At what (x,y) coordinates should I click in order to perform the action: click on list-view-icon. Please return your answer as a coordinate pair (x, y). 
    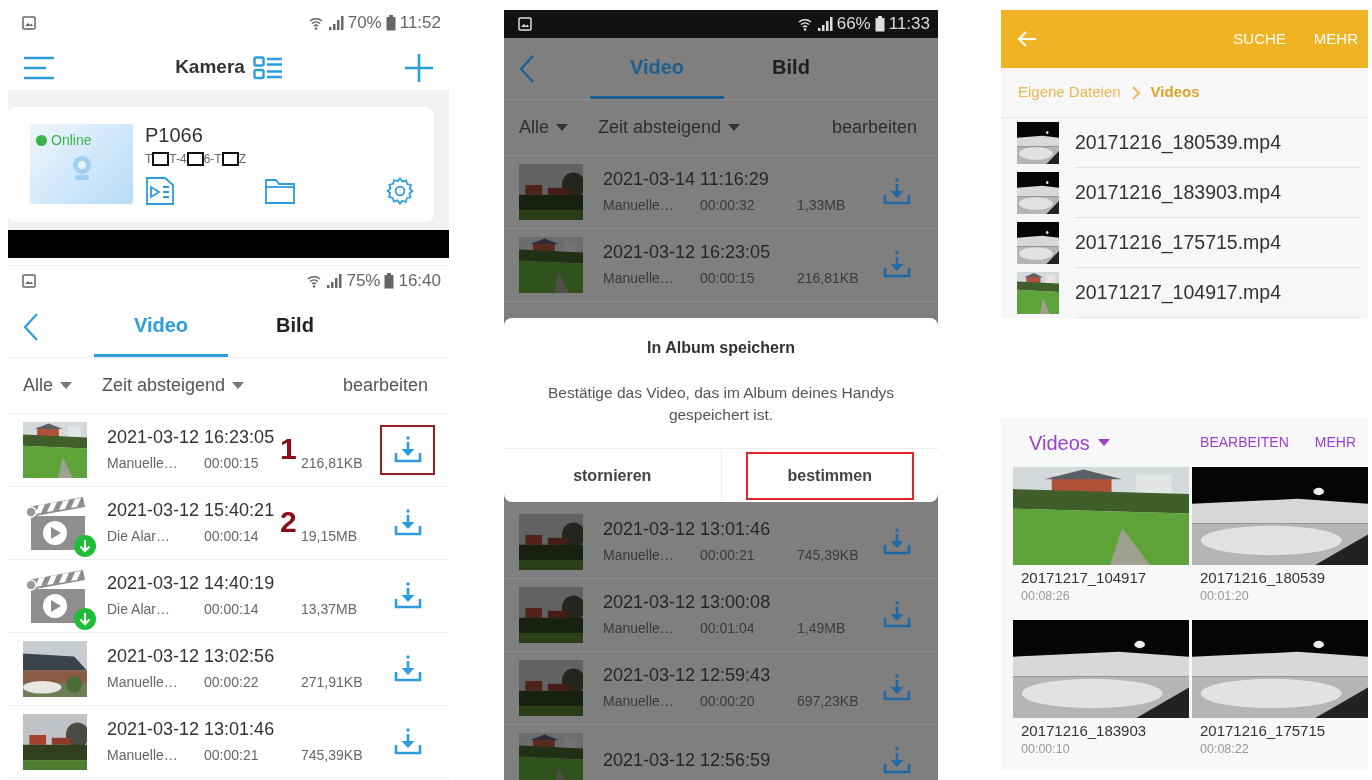
    Looking at the image, I should click on (267, 67).